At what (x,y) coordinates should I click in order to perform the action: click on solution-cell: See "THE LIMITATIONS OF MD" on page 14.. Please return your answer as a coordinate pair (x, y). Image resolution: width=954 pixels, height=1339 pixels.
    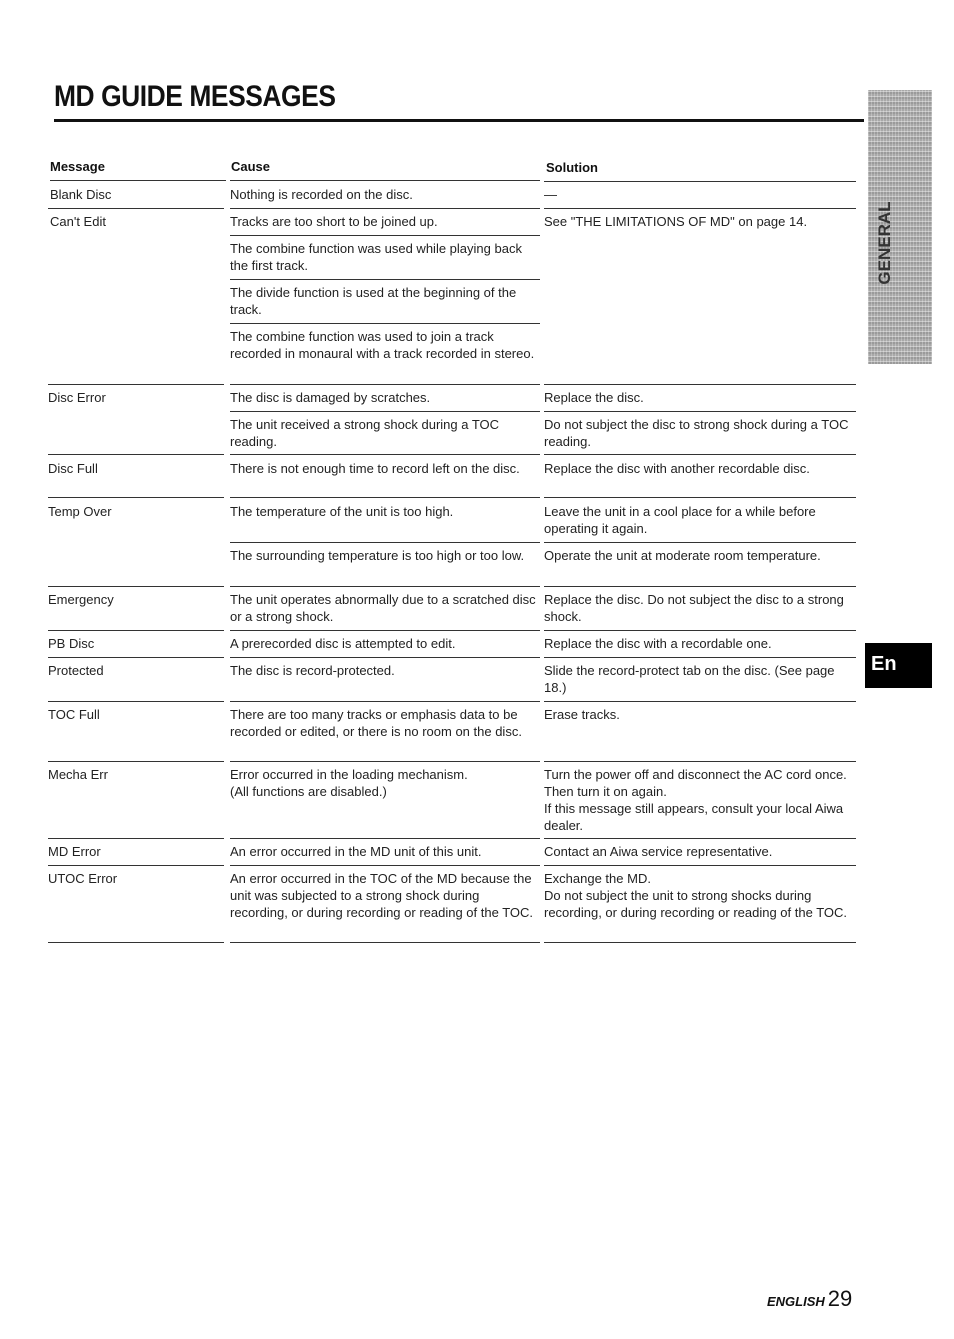
    Looking at the image, I should click on (676, 221).